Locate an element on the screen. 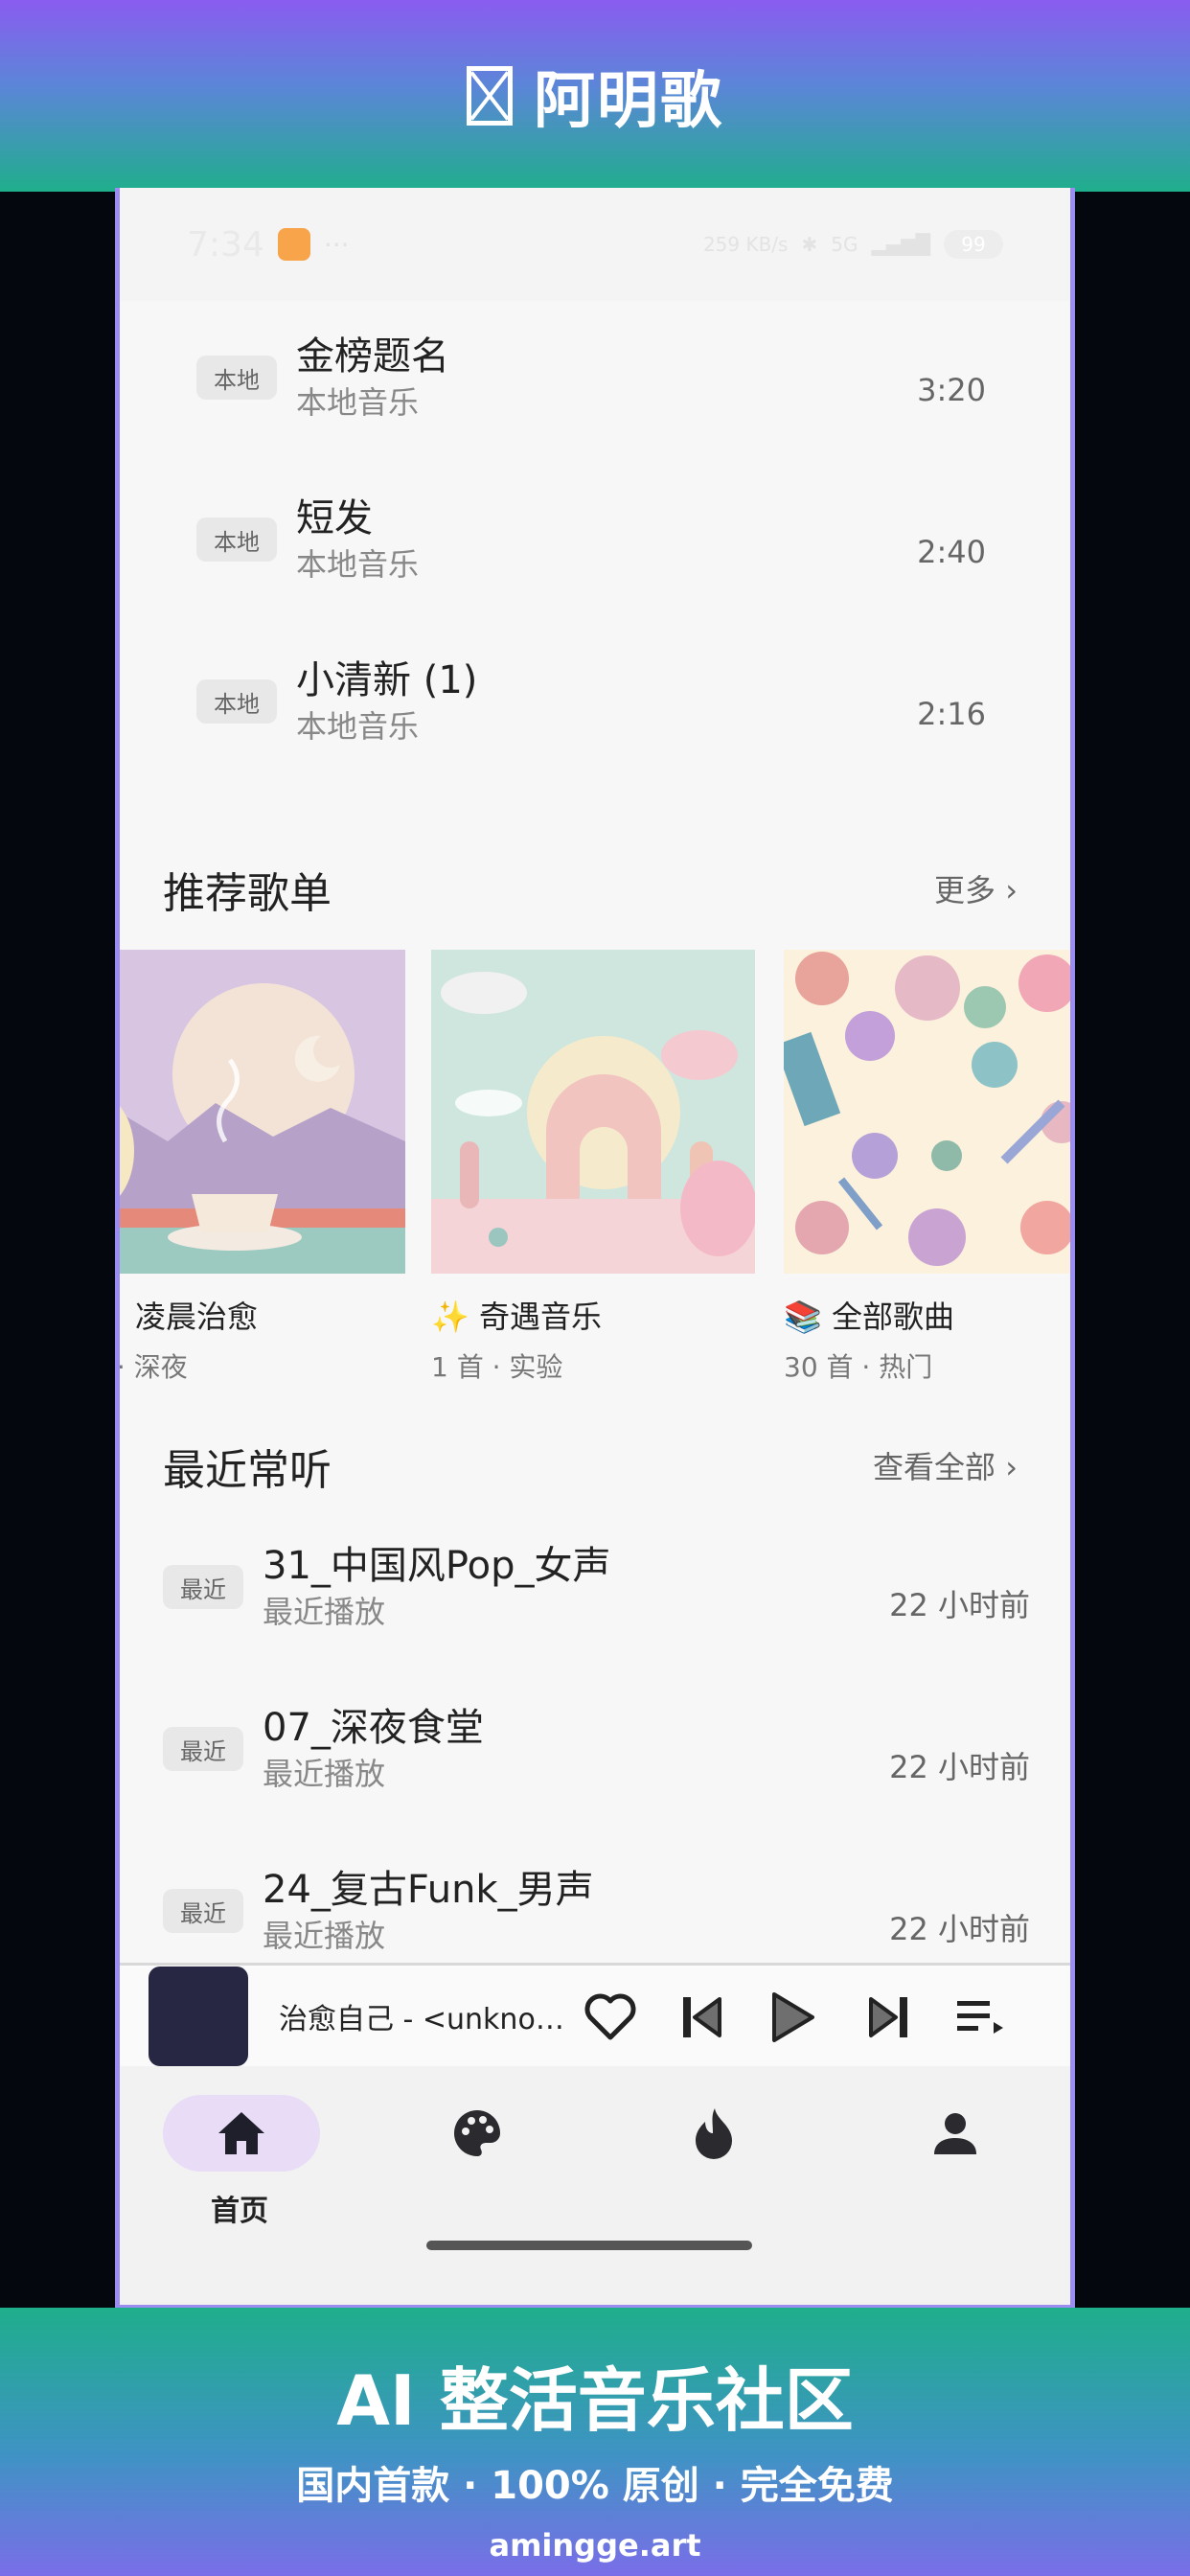 The height and width of the screenshot is (2576, 1190). signal-label: 5G is located at coordinates (844, 244).